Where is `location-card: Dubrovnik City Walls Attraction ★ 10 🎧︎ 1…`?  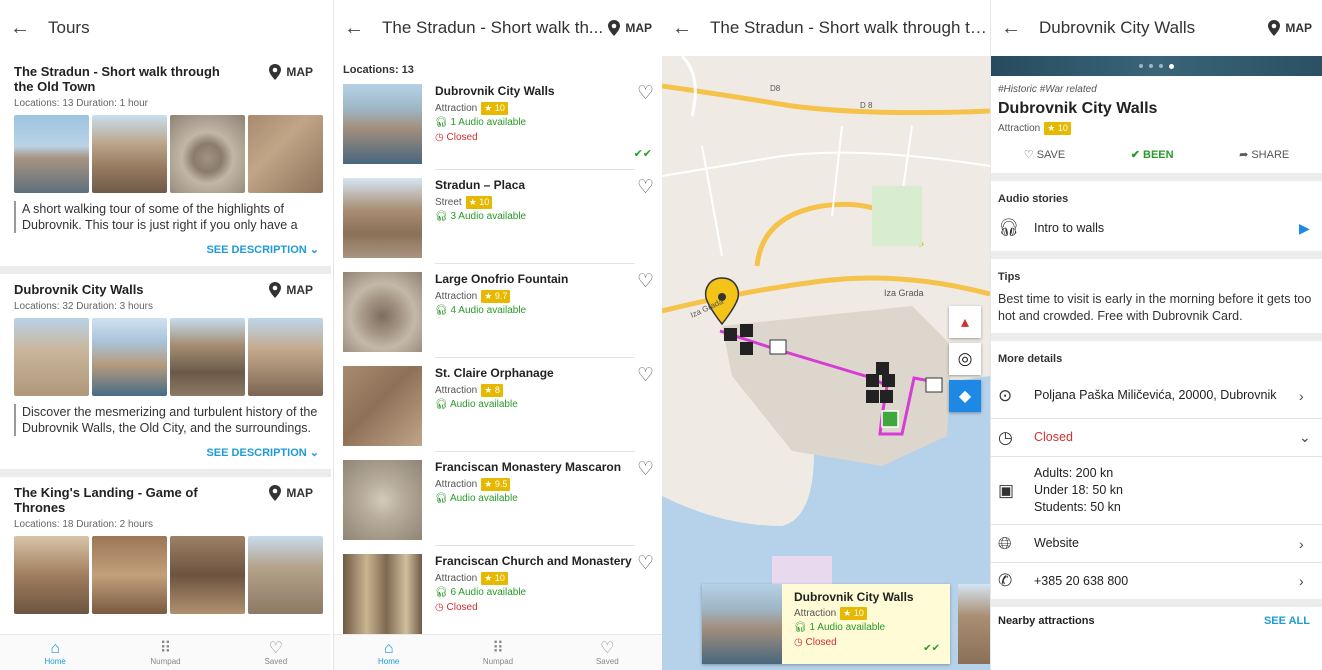 location-card: Dubrovnik City Walls Attraction ★ 10 🎧︎ 1… is located at coordinates (826, 624).